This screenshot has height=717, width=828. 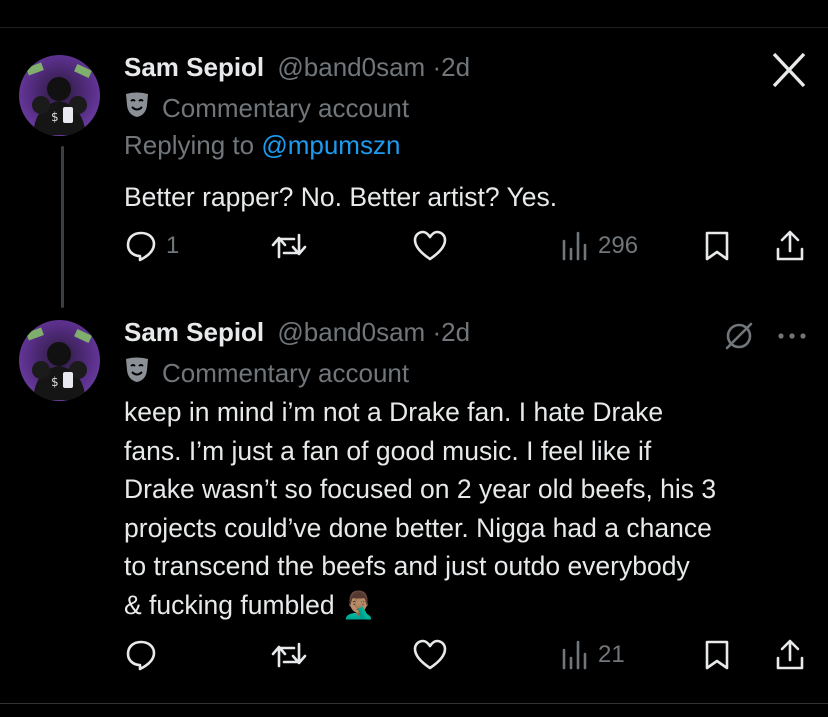 I want to click on action-bar: 1 296, so click(x=414, y=249).